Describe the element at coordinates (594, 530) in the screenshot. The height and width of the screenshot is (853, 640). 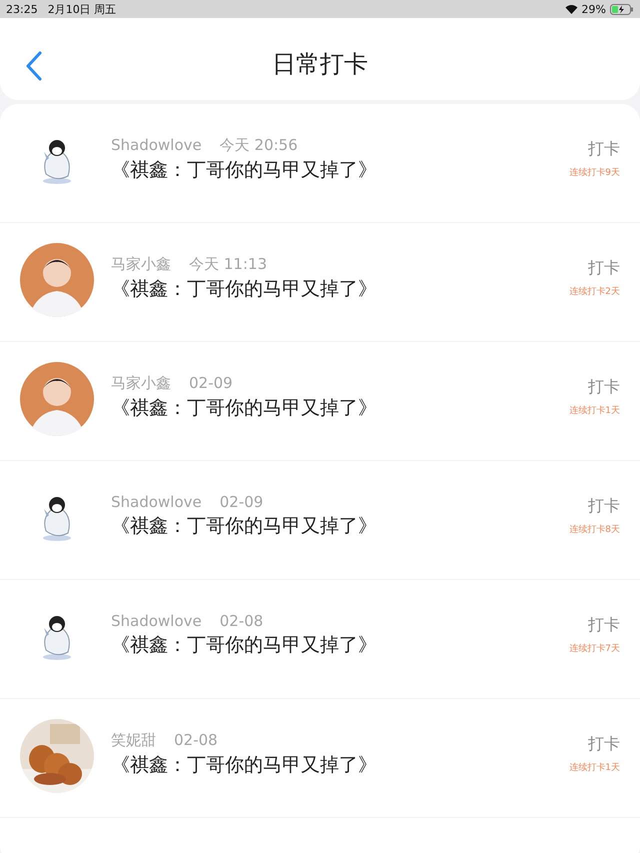
I see `streak-label: 连续打卡8天` at that location.